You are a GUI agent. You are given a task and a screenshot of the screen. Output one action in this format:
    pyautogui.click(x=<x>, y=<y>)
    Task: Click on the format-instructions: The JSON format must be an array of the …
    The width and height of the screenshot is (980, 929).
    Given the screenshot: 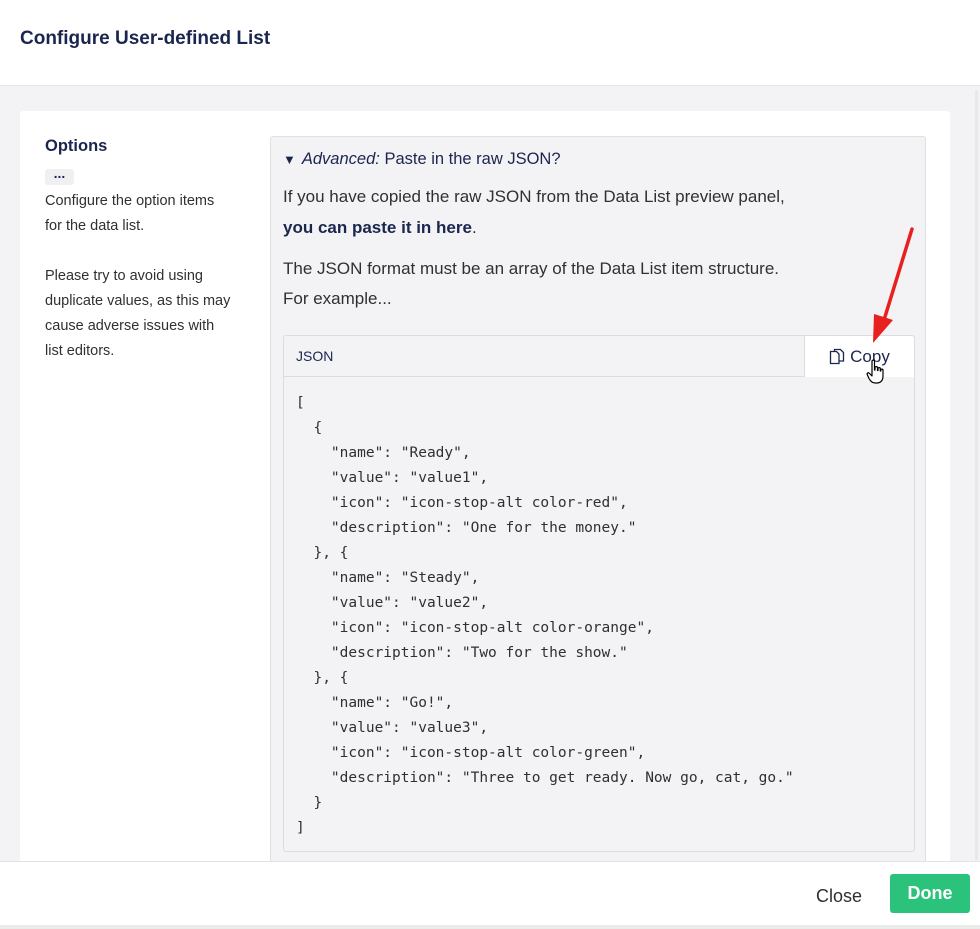 What is the action you would take?
    pyautogui.click(x=531, y=284)
    